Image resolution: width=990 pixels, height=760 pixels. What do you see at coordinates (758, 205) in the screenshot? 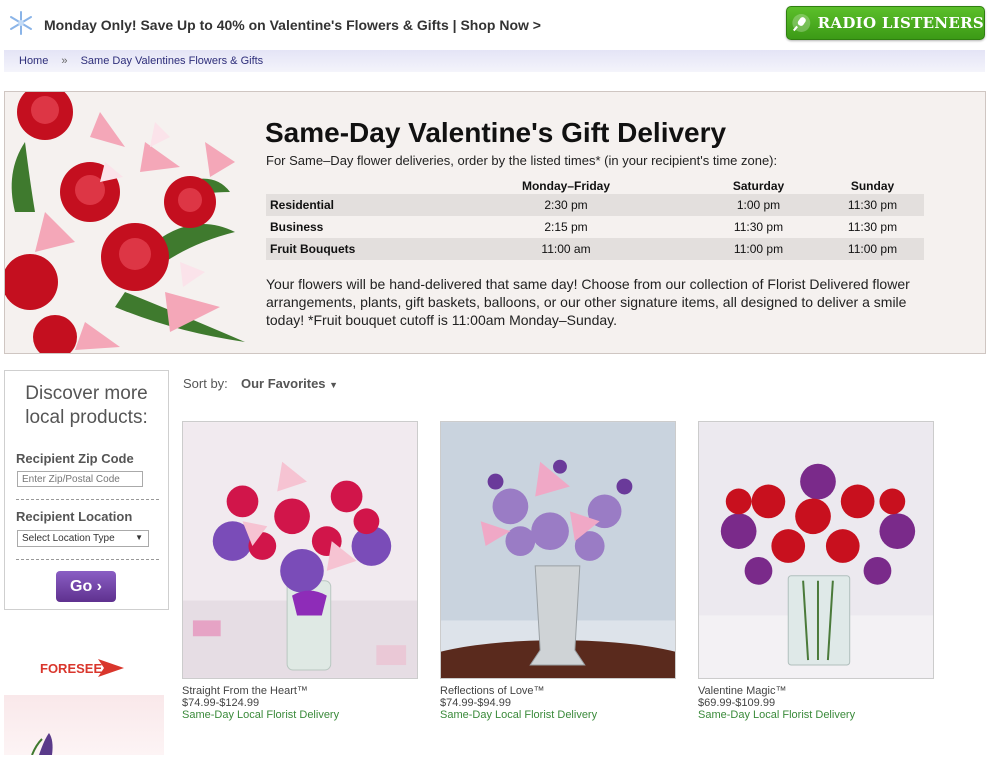
I see `schedule-cell: 1:00 pm` at bounding box center [758, 205].